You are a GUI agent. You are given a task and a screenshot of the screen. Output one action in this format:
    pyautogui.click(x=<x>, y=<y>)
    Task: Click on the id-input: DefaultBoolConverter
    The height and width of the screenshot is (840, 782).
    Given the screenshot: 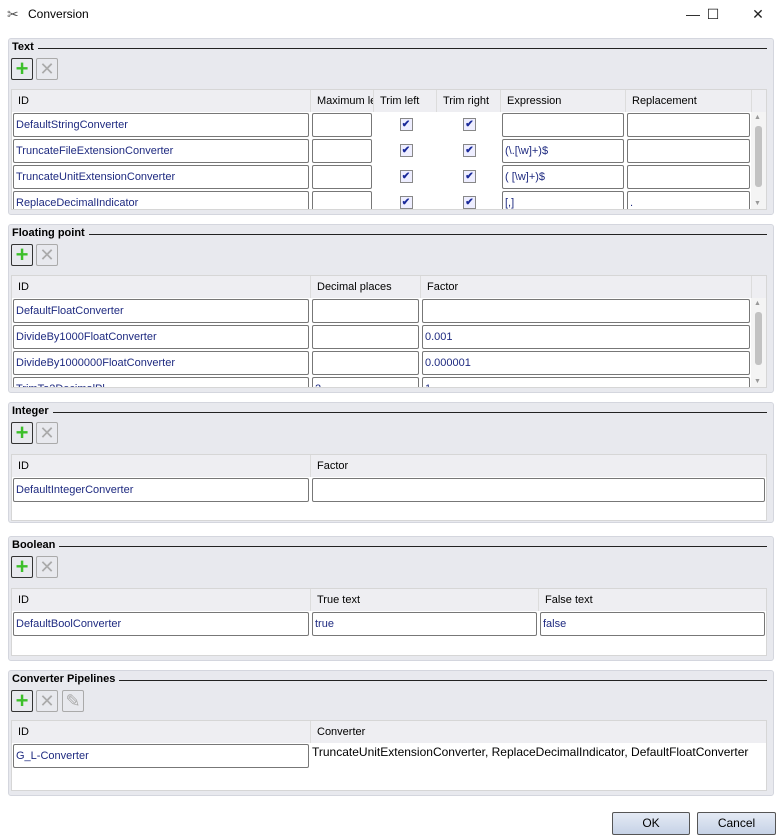 What is the action you would take?
    pyautogui.click(x=161, y=624)
    